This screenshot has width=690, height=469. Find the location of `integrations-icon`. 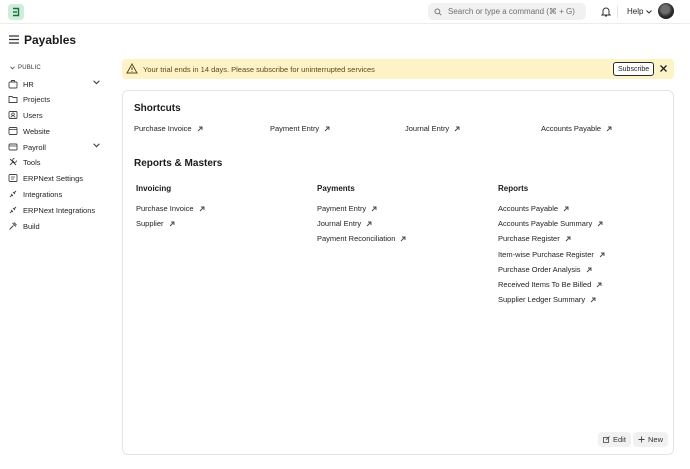

integrations-icon is located at coordinates (13, 194).